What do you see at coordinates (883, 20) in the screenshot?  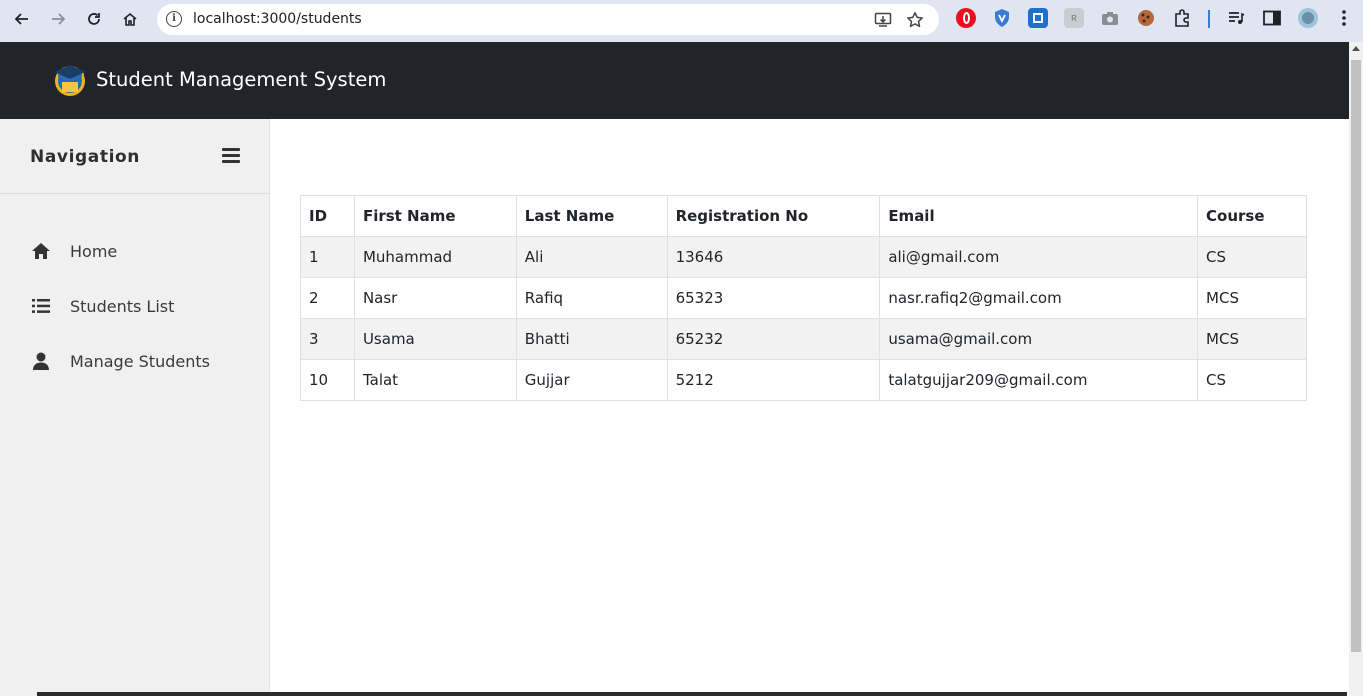 I see `install-app-icon` at bounding box center [883, 20].